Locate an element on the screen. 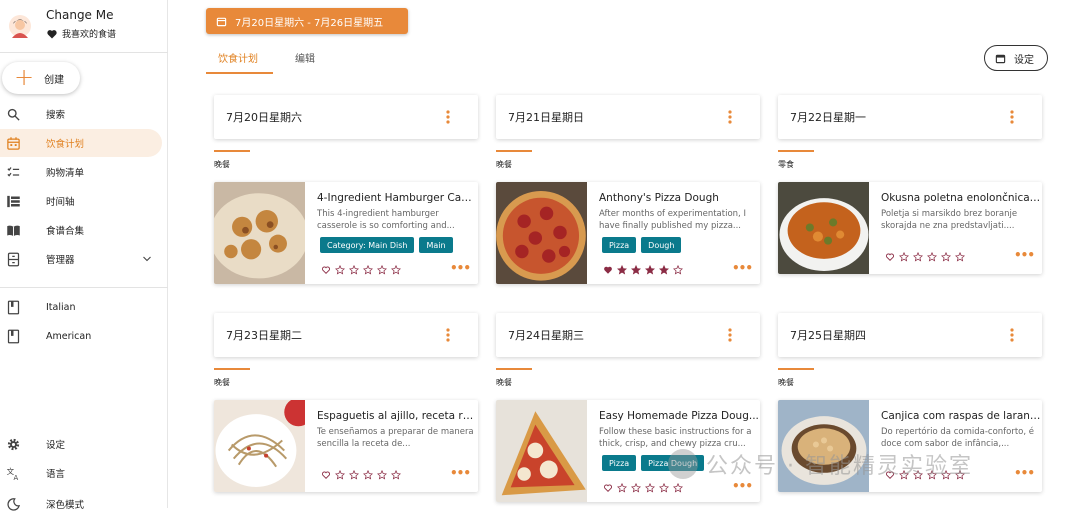 The width and height of the screenshot is (1080, 518). sidebar-item-timeline: 时间轴 is located at coordinates (81, 201).